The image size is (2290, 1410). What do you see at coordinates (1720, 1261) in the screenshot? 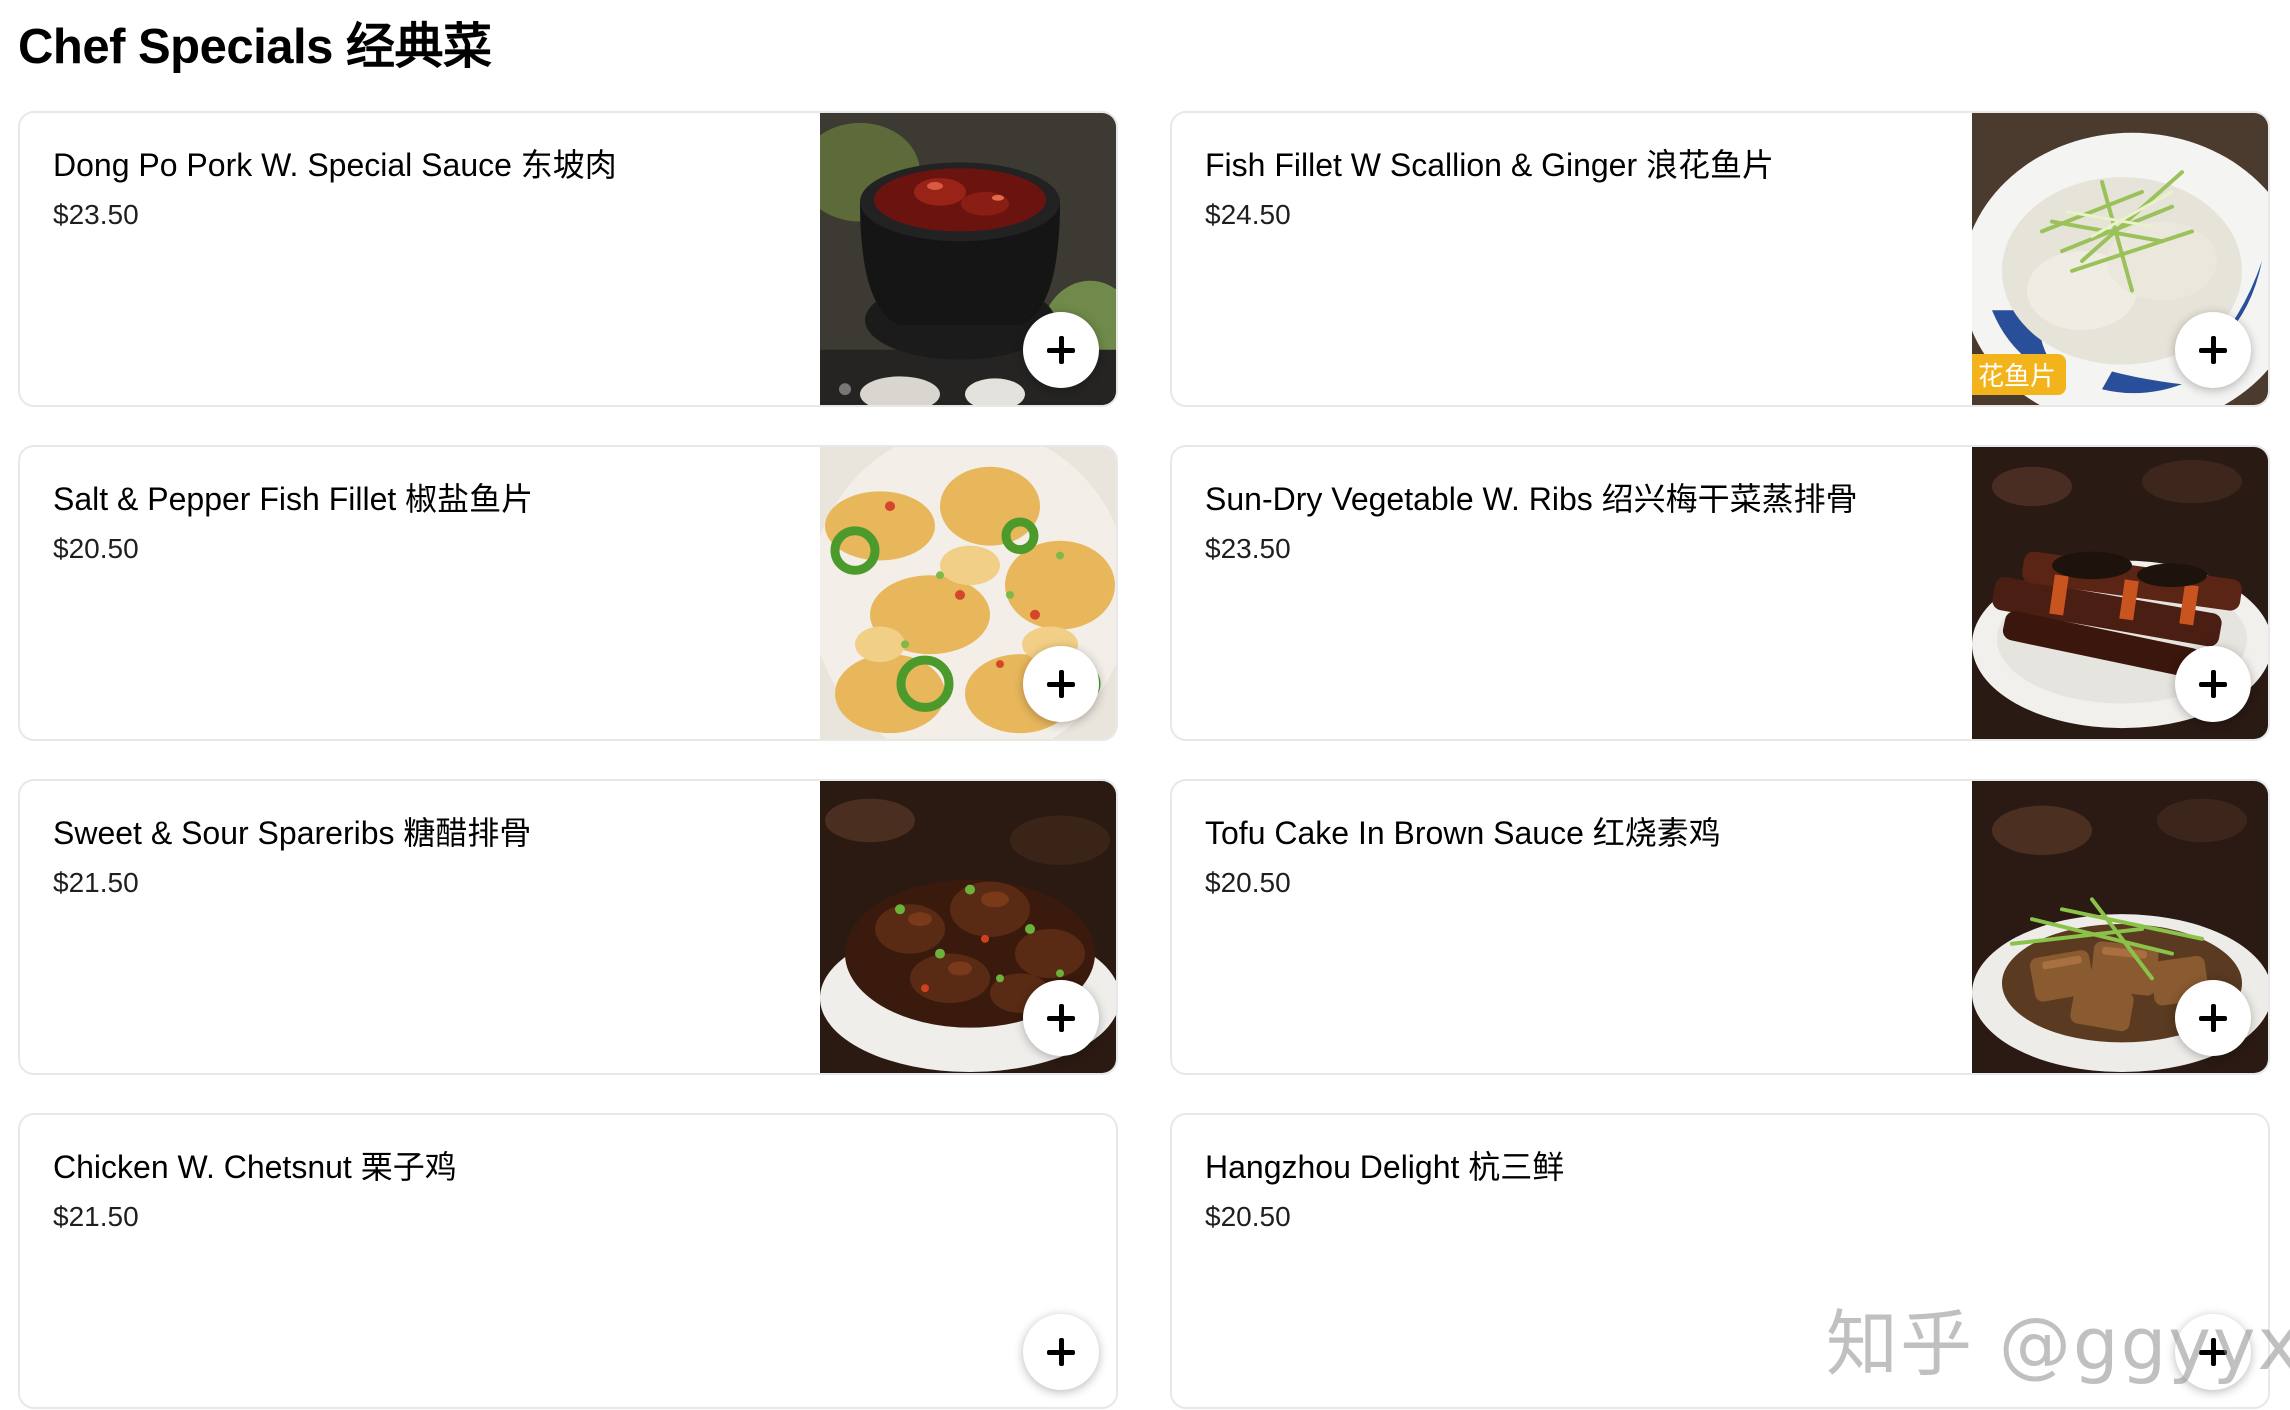
I see `menu-item-card: Hangzhou Delight 杭三鲜 $20.50` at bounding box center [1720, 1261].